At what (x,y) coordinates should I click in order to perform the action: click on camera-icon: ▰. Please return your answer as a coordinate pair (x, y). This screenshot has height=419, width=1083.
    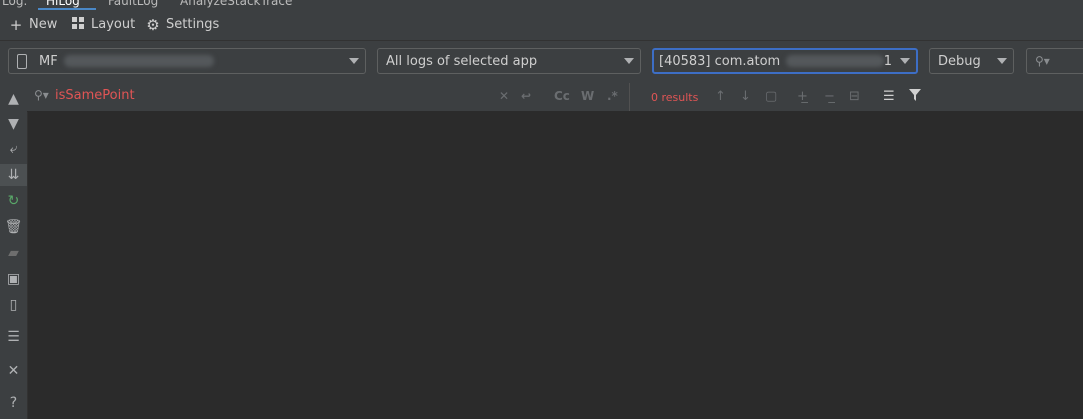
    Looking at the image, I should click on (13, 253).